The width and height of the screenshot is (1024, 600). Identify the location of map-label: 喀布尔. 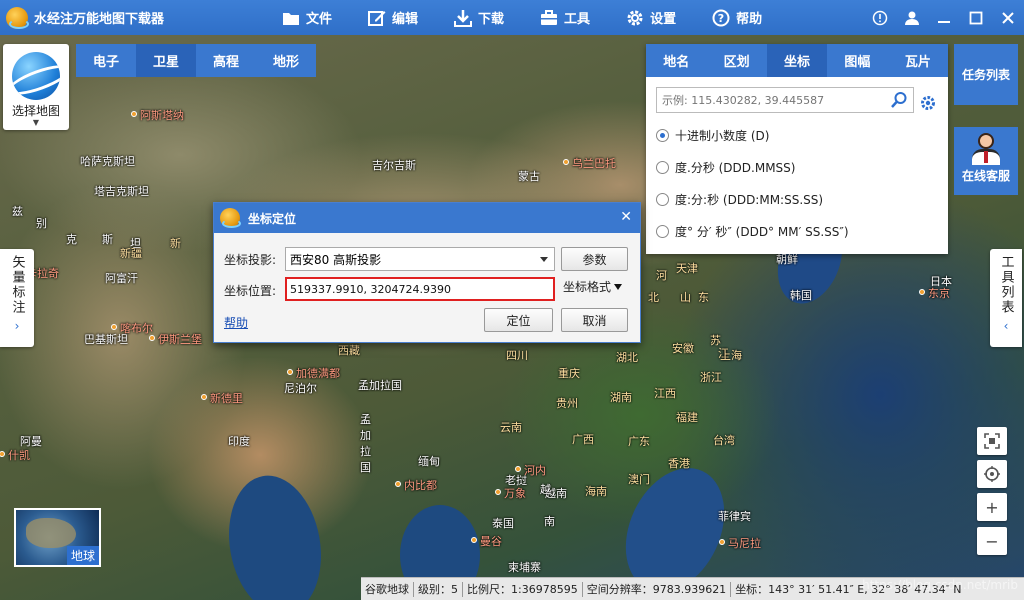
(136, 328).